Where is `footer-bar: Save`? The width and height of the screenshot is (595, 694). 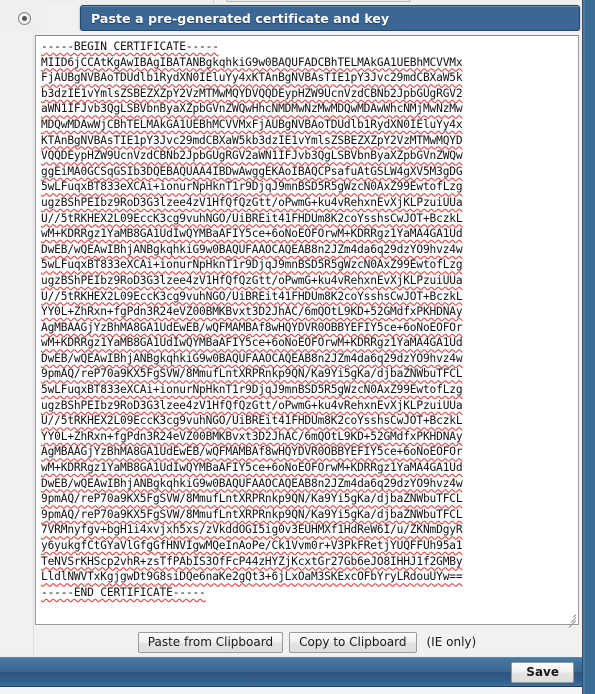 footer-bar: Save is located at coordinates (291, 672).